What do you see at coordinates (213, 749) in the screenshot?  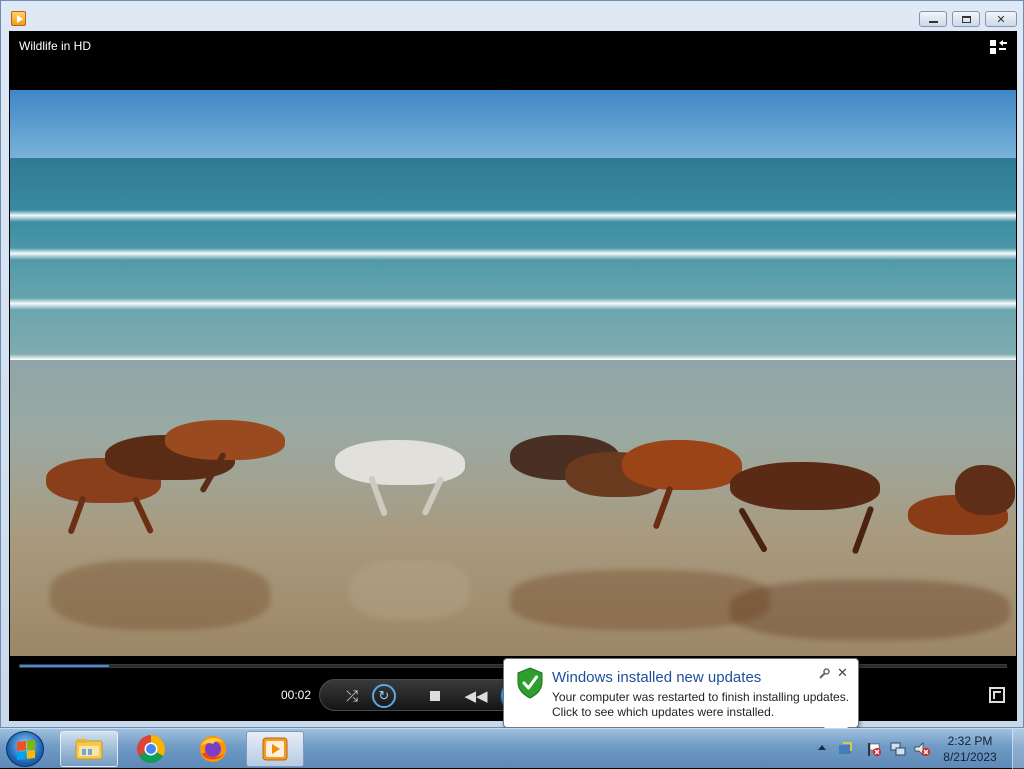 I see `firefox-icon` at bounding box center [213, 749].